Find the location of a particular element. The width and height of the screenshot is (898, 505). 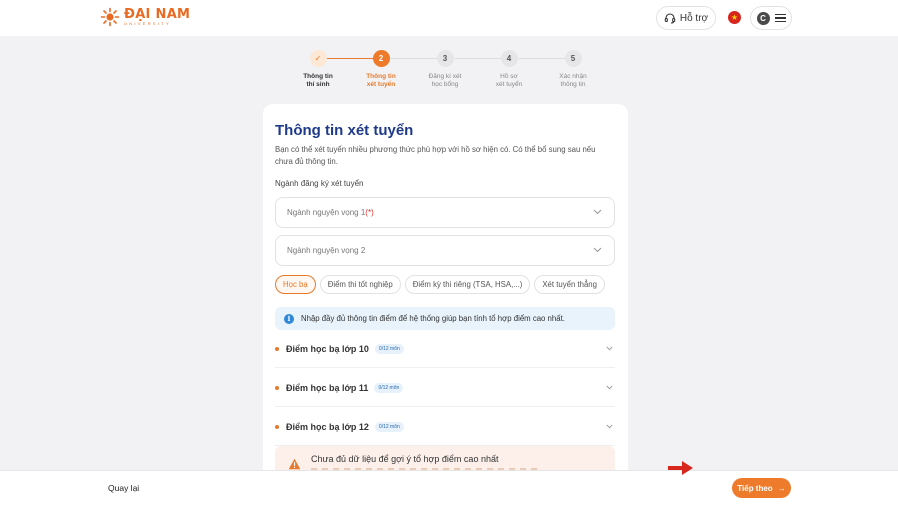

tab-private-exam: Điểm kỳ thi riêng (TSA, HSA,...) is located at coordinates (467, 284).